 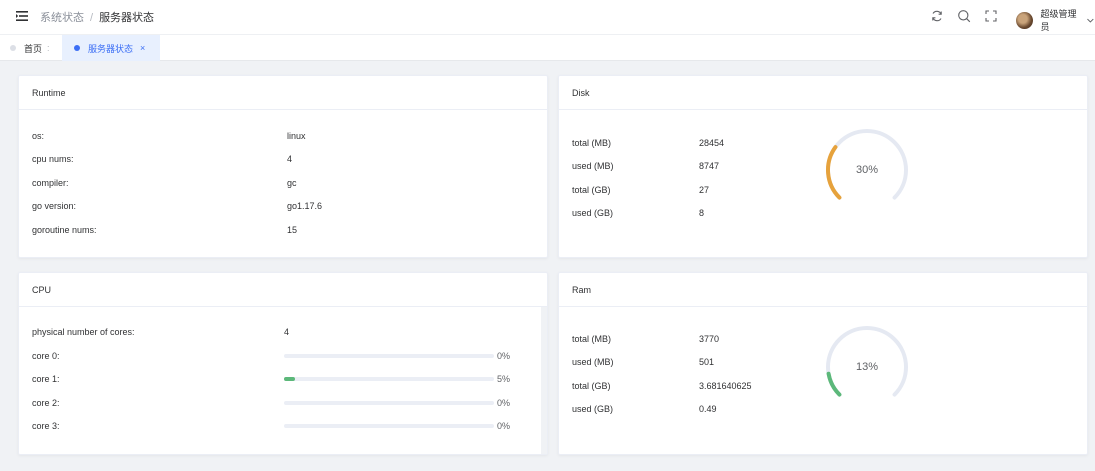 What do you see at coordinates (937, 16) in the screenshot?
I see `refresh-icon` at bounding box center [937, 16].